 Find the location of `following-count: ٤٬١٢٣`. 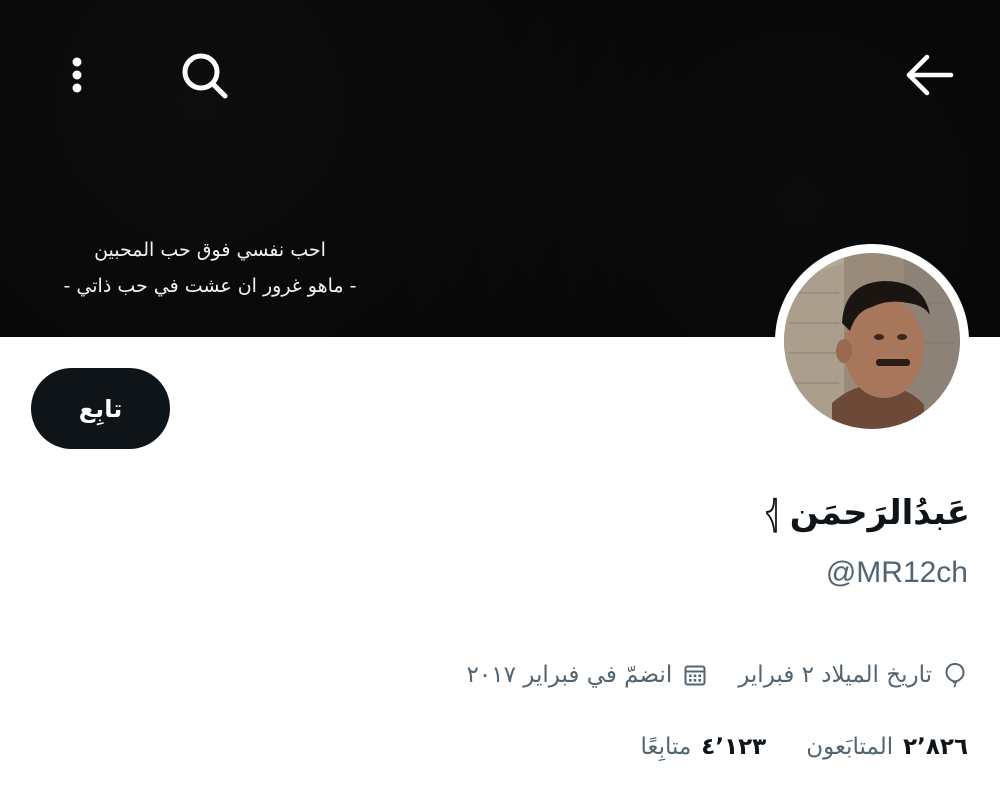

following-count: ٤٬١٢٣ is located at coordinates (734, 747).